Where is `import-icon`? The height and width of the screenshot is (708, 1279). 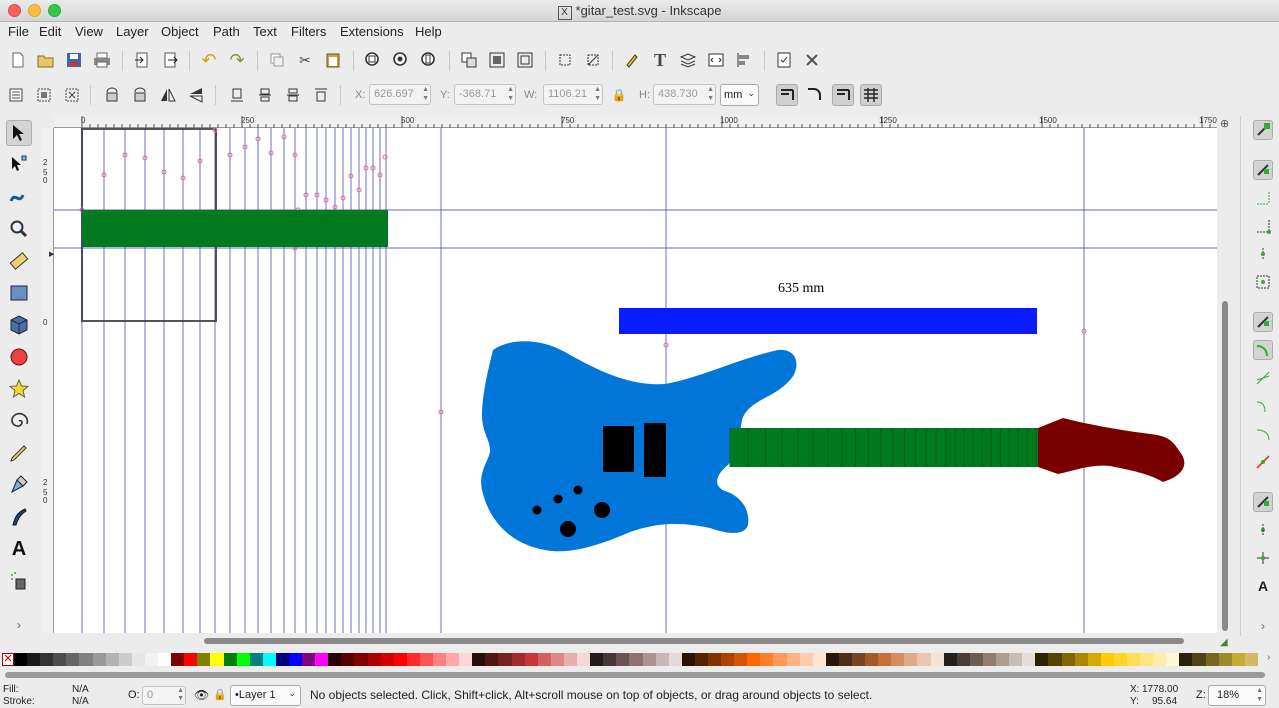
import-icon is located at coordinates (142, 60).